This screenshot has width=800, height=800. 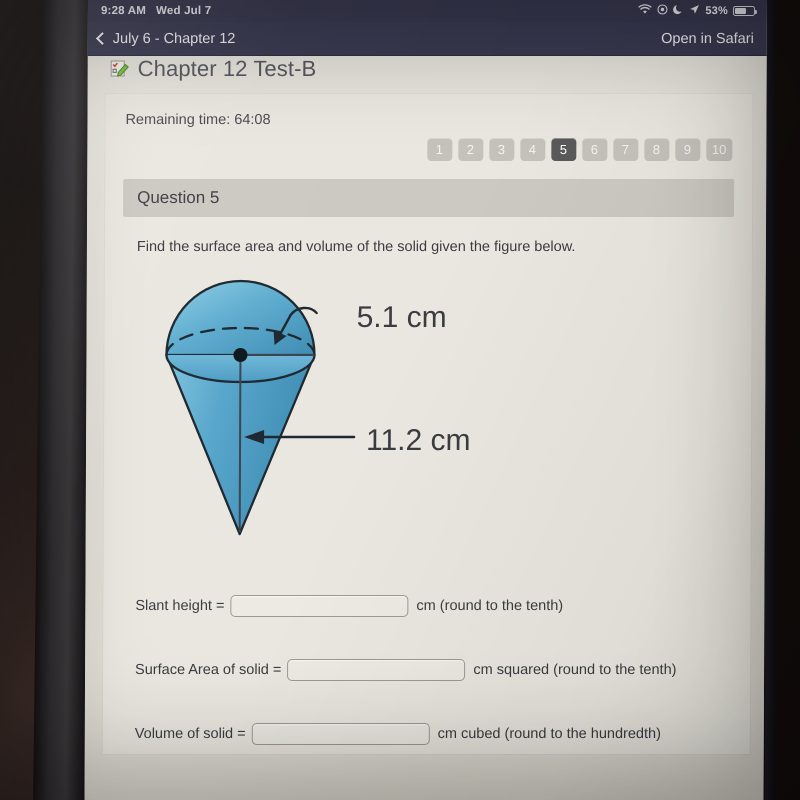 What do you see at coordinates (240, 443) in the screenshot?
I see `height-axis-line` at bounding box center [240, 443].